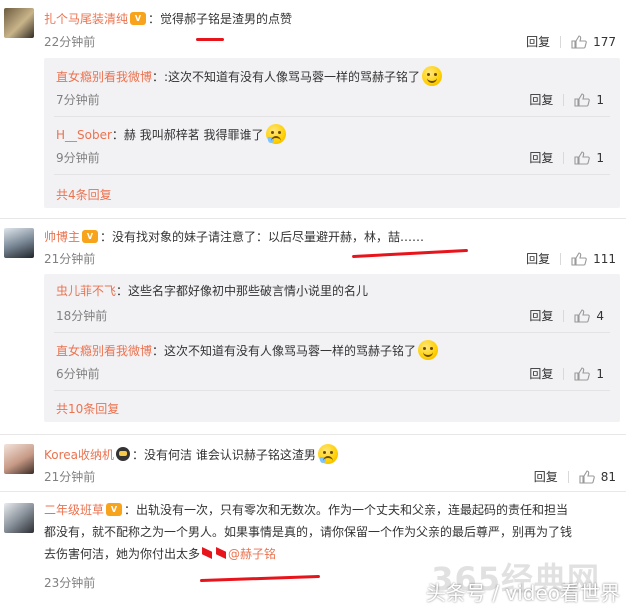 Image resolution: width=626 pixels, height=610 pixels. What do you see at coordinates (78, 100) in the screenshot?
I see `reply-time: 7分钟前` at bounding box center [78, 100].